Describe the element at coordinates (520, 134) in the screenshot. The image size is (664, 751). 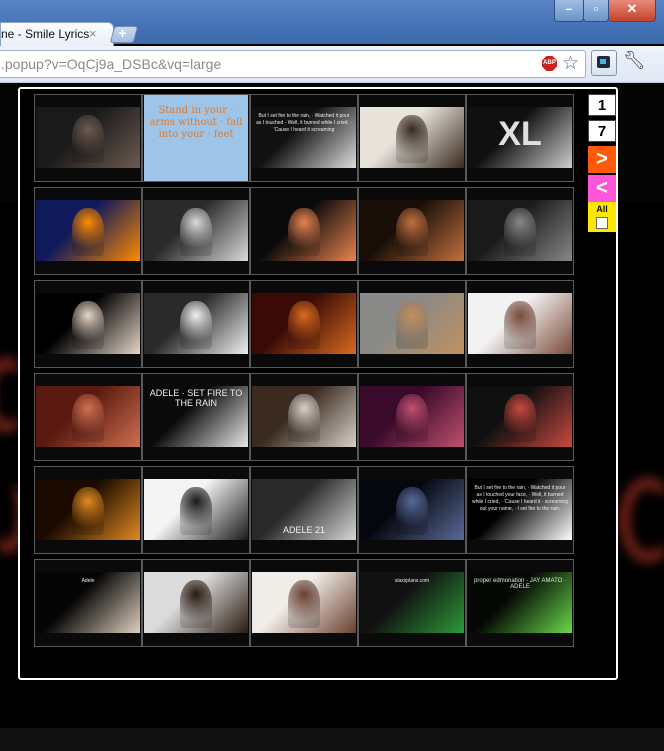
I see `thumbnail-caption: XL` at that location.